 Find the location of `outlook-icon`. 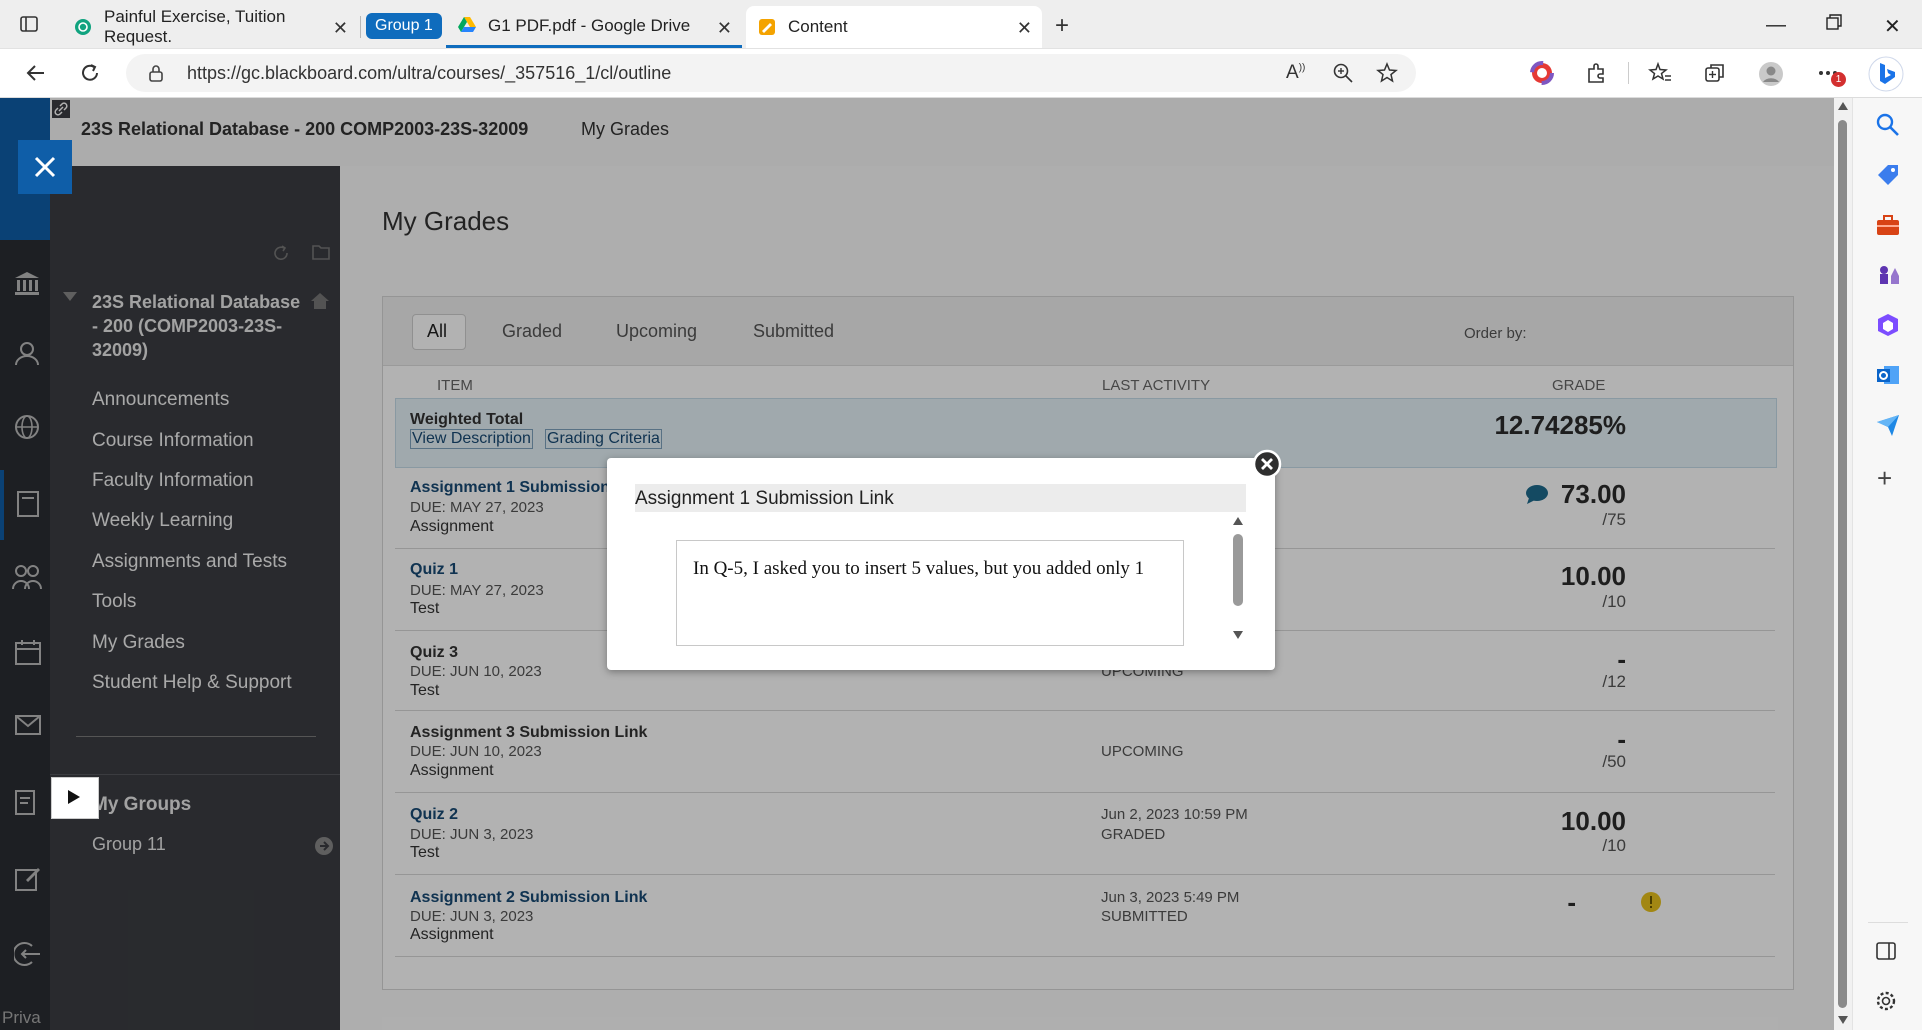

outlook-icon is located at coordinates (1888, 375).